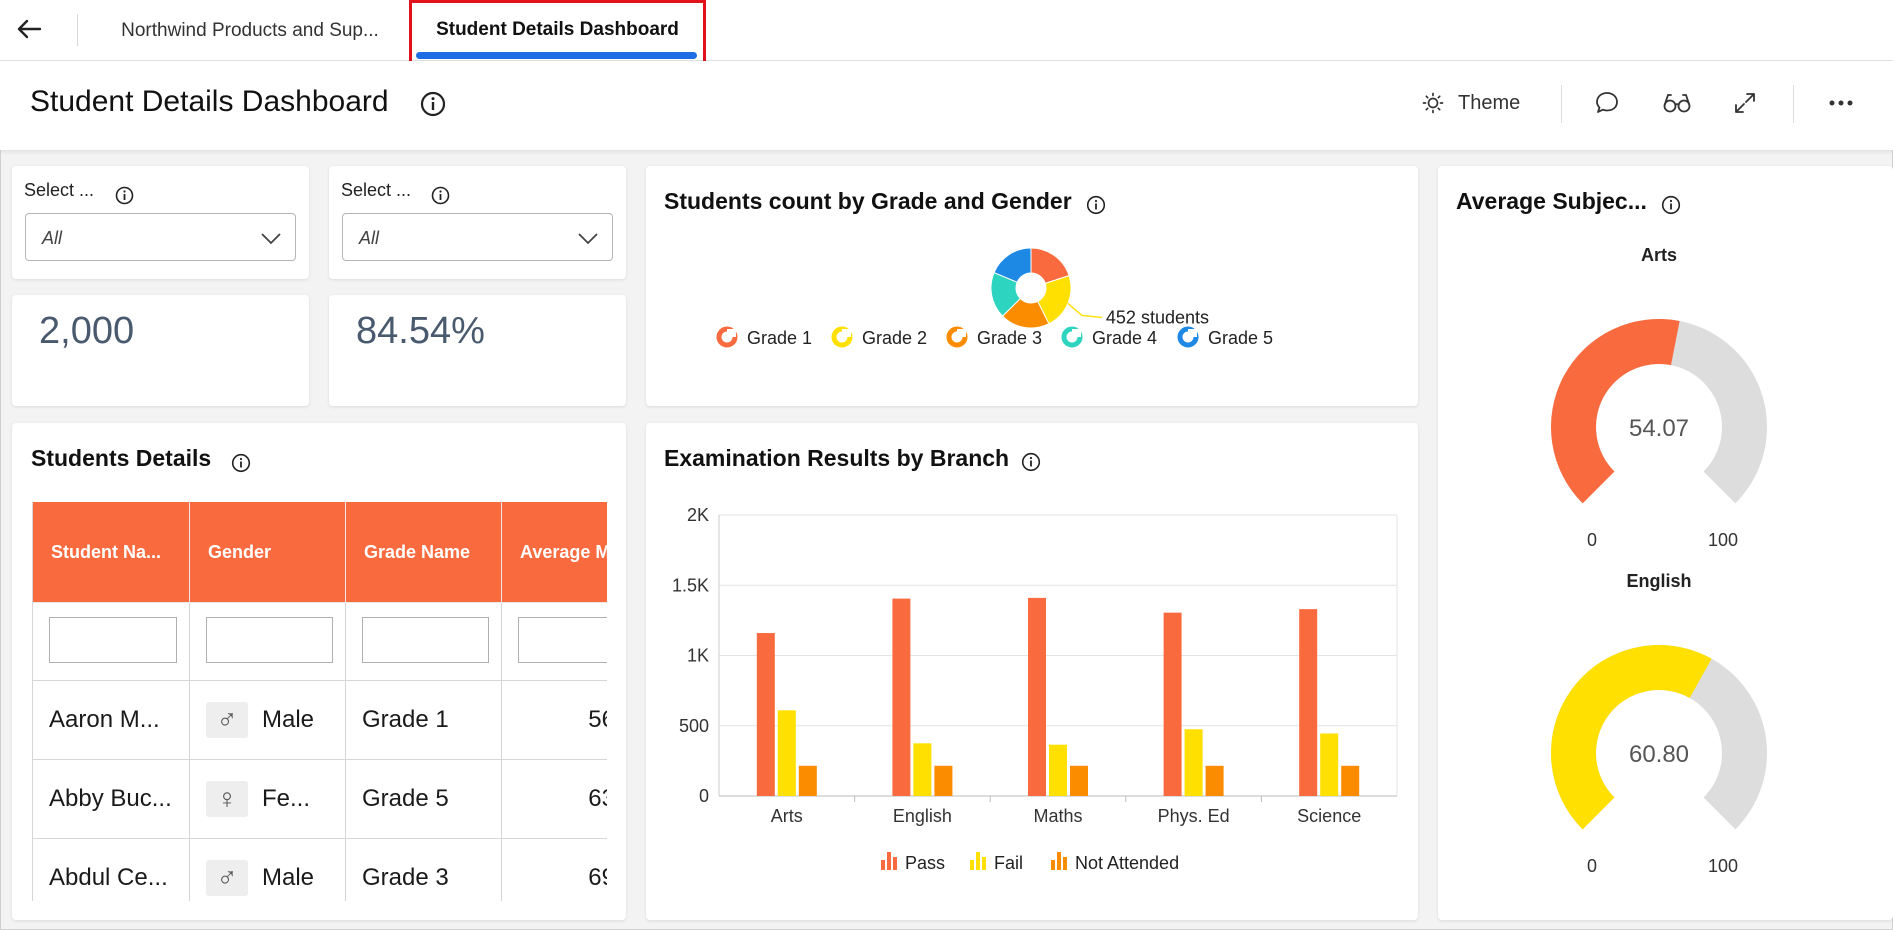 The image size is (1893, 930). What do you see at coordinates (1157, 317) in the screenshot?
I see `data-label: 452 students` at bounding box center [1157, 317].